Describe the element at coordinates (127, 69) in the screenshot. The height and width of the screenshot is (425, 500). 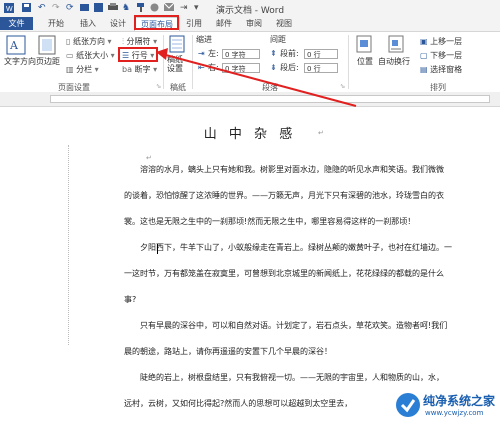
I see `hyphenation-icon: ba` at that location.